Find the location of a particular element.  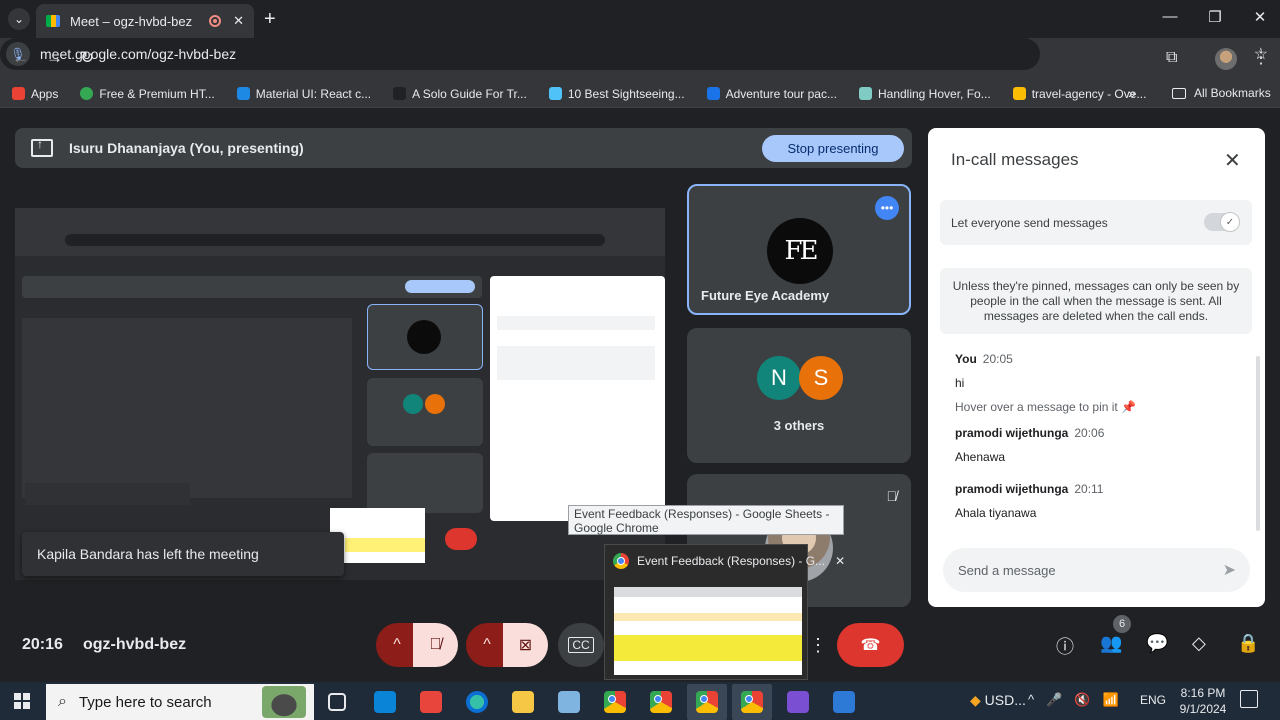

taskbar-window-preview: Event Feedback (Responses) - G... ✕ is located at coordinates (724, 612).